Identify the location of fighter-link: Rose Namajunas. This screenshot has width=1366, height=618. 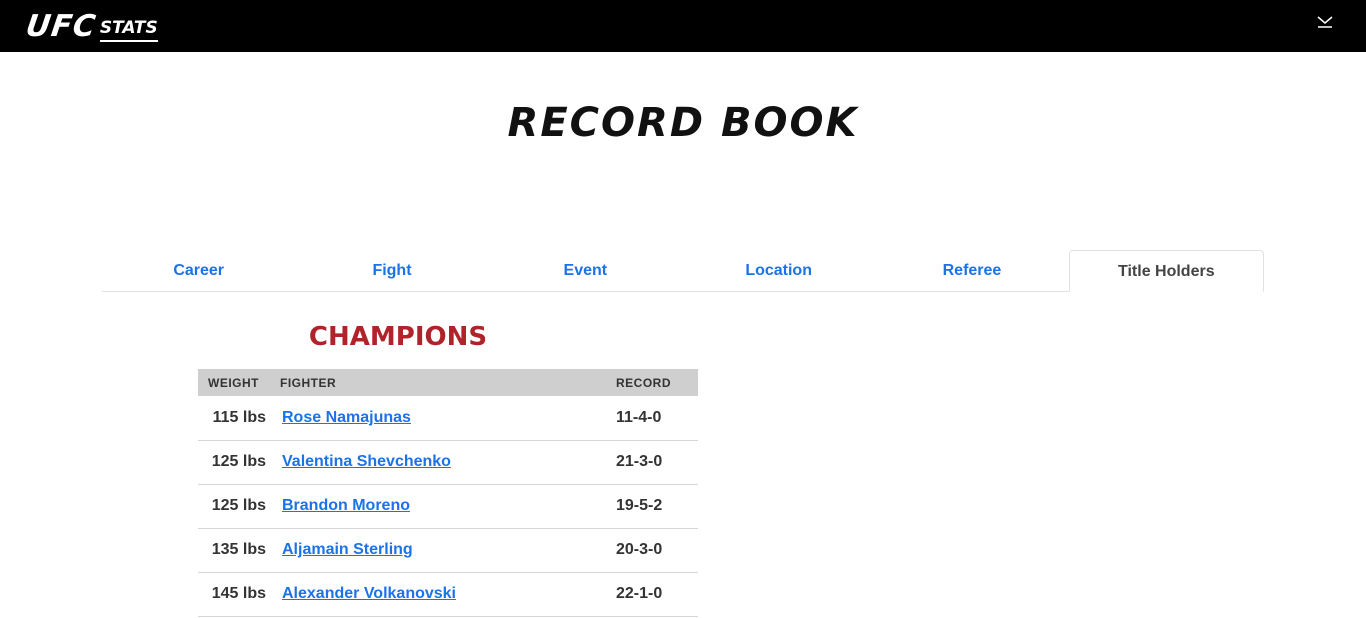
(346, 417).